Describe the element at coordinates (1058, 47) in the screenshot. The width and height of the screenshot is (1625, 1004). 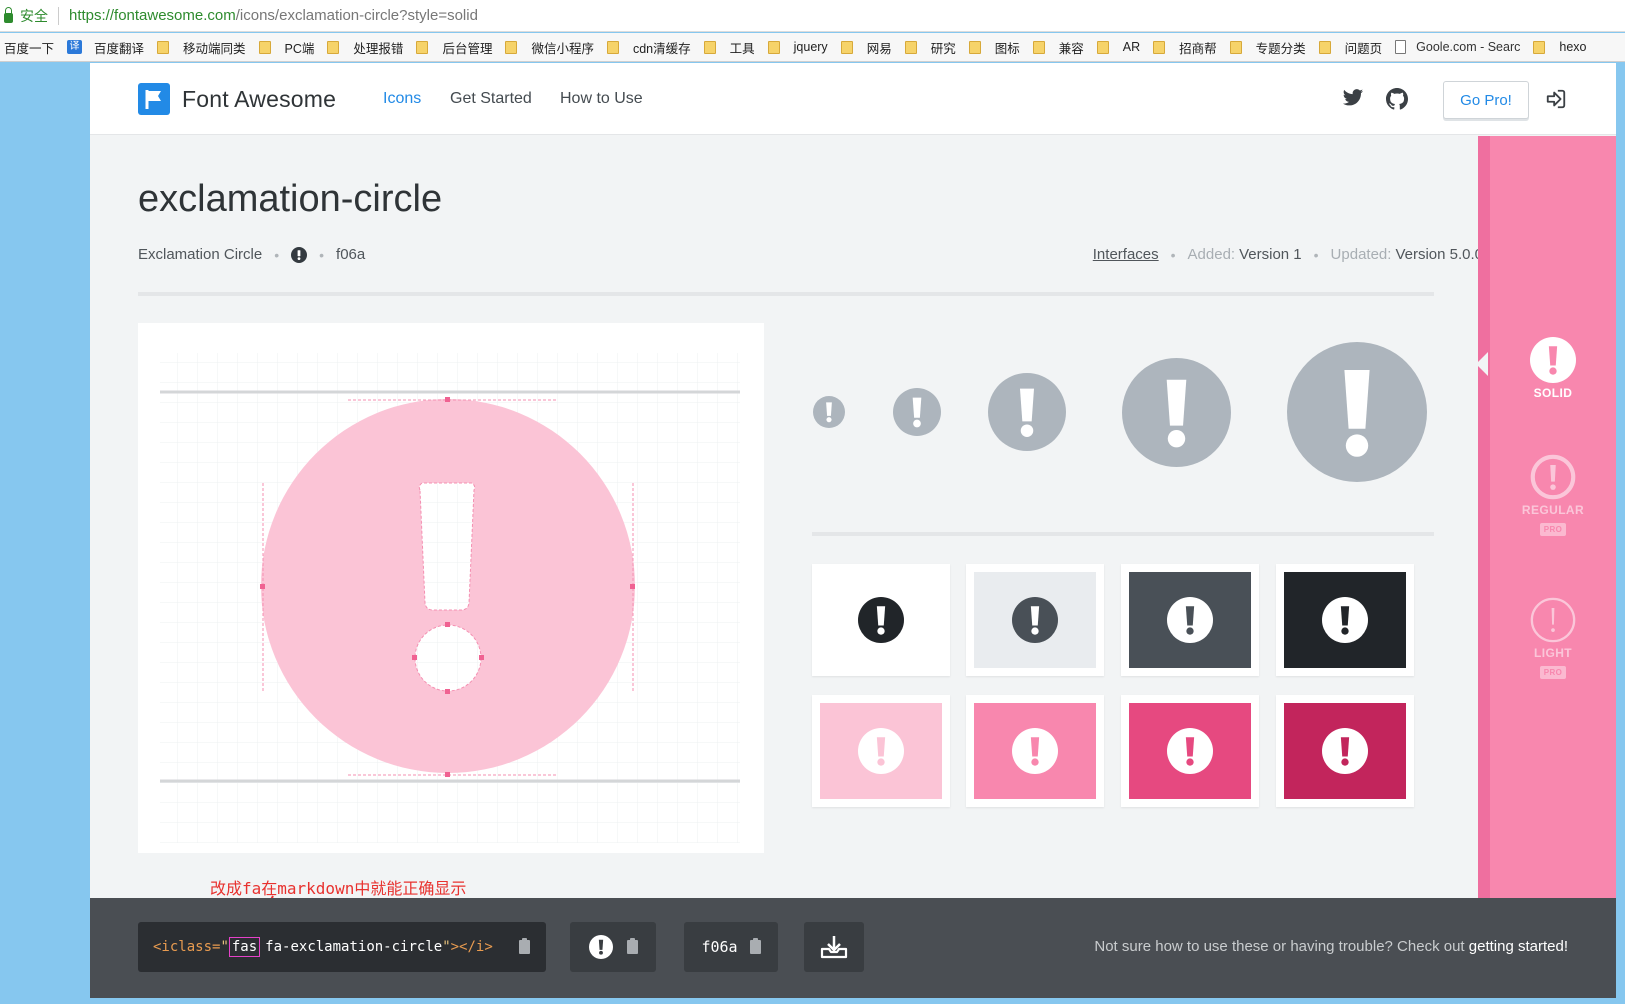
I see `bookmark-folder: 兼容` at that location.